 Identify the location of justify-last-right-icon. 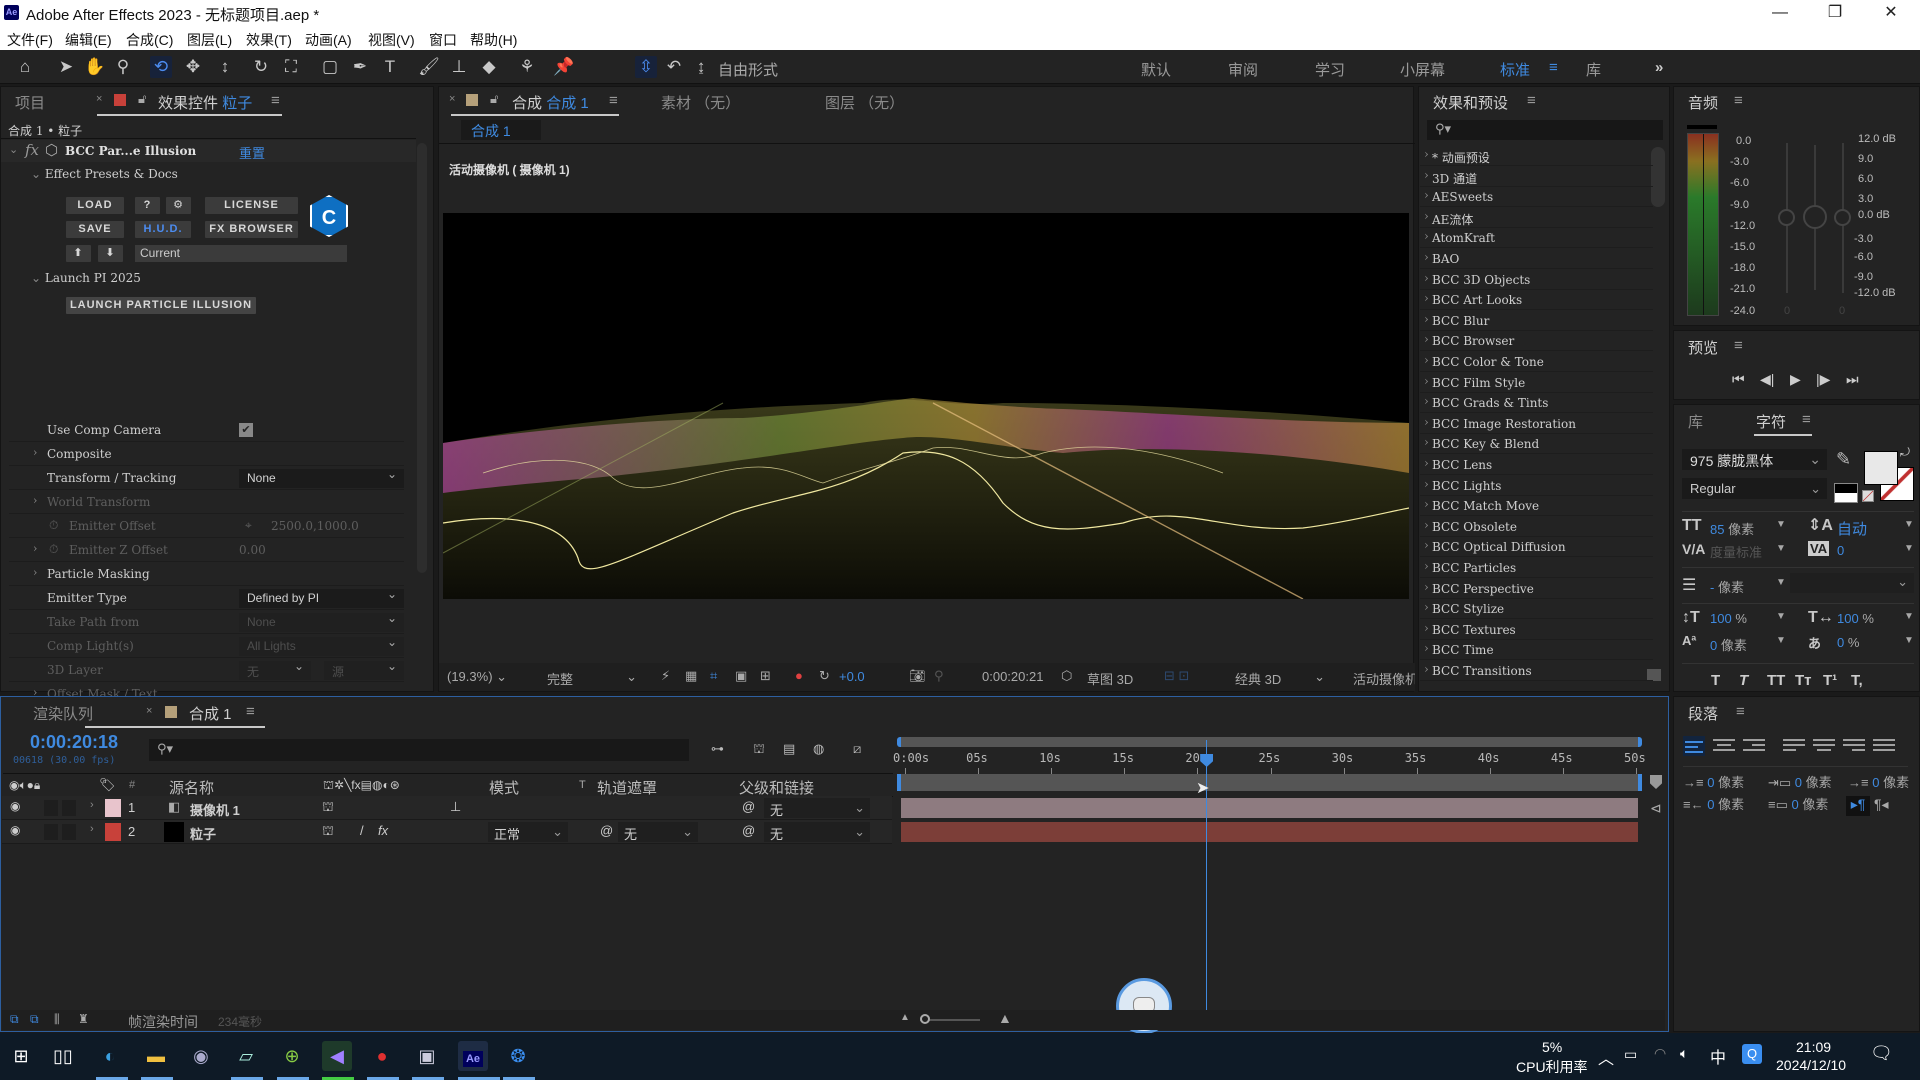
(1854, 746).